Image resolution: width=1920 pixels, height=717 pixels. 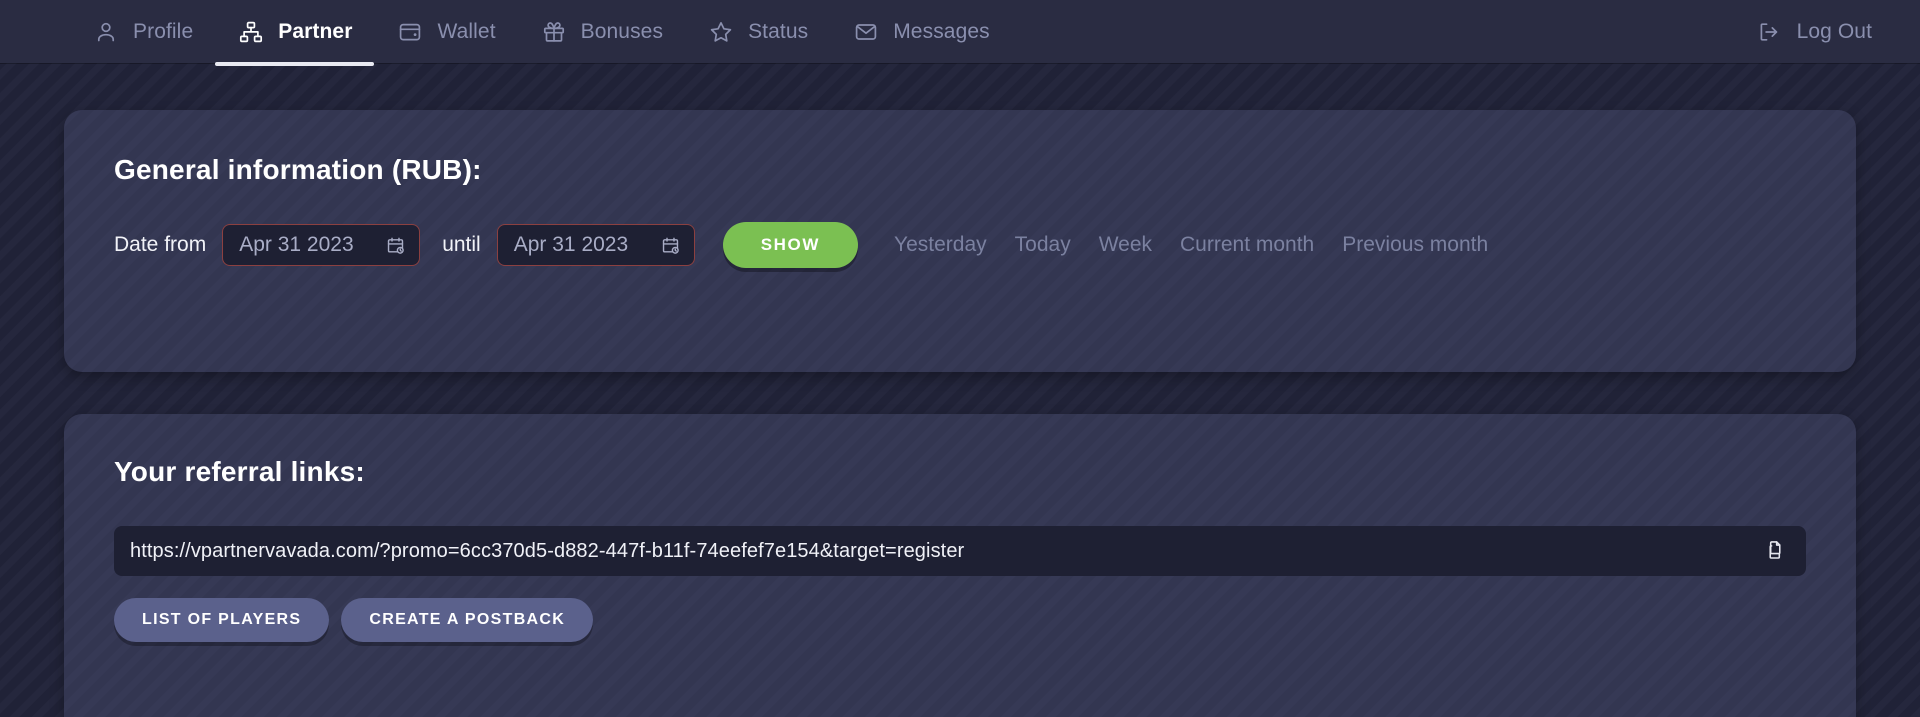 What do you see at coordinates (1769, 32) in the screenshot?
I see `logout-icon` at bounding box center [1769, 32].